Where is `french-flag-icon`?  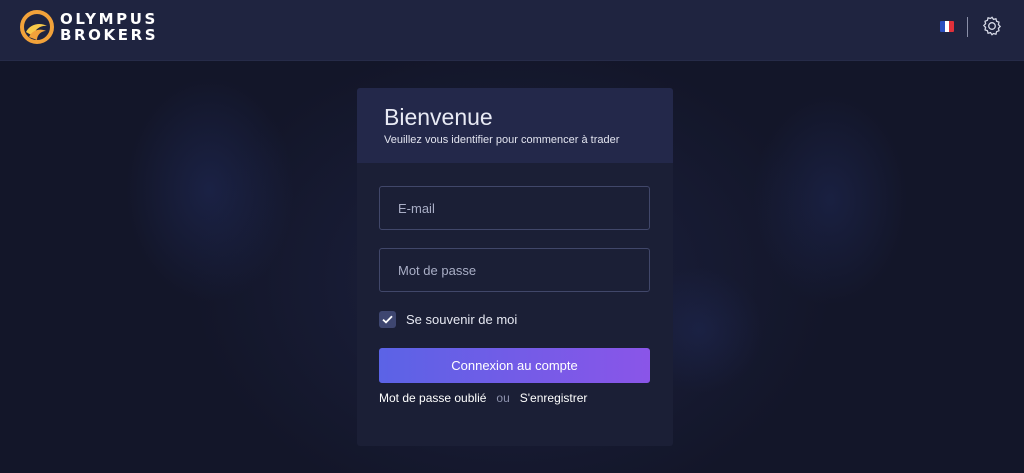 french-flag-icon is located at coordinates (947, 26).